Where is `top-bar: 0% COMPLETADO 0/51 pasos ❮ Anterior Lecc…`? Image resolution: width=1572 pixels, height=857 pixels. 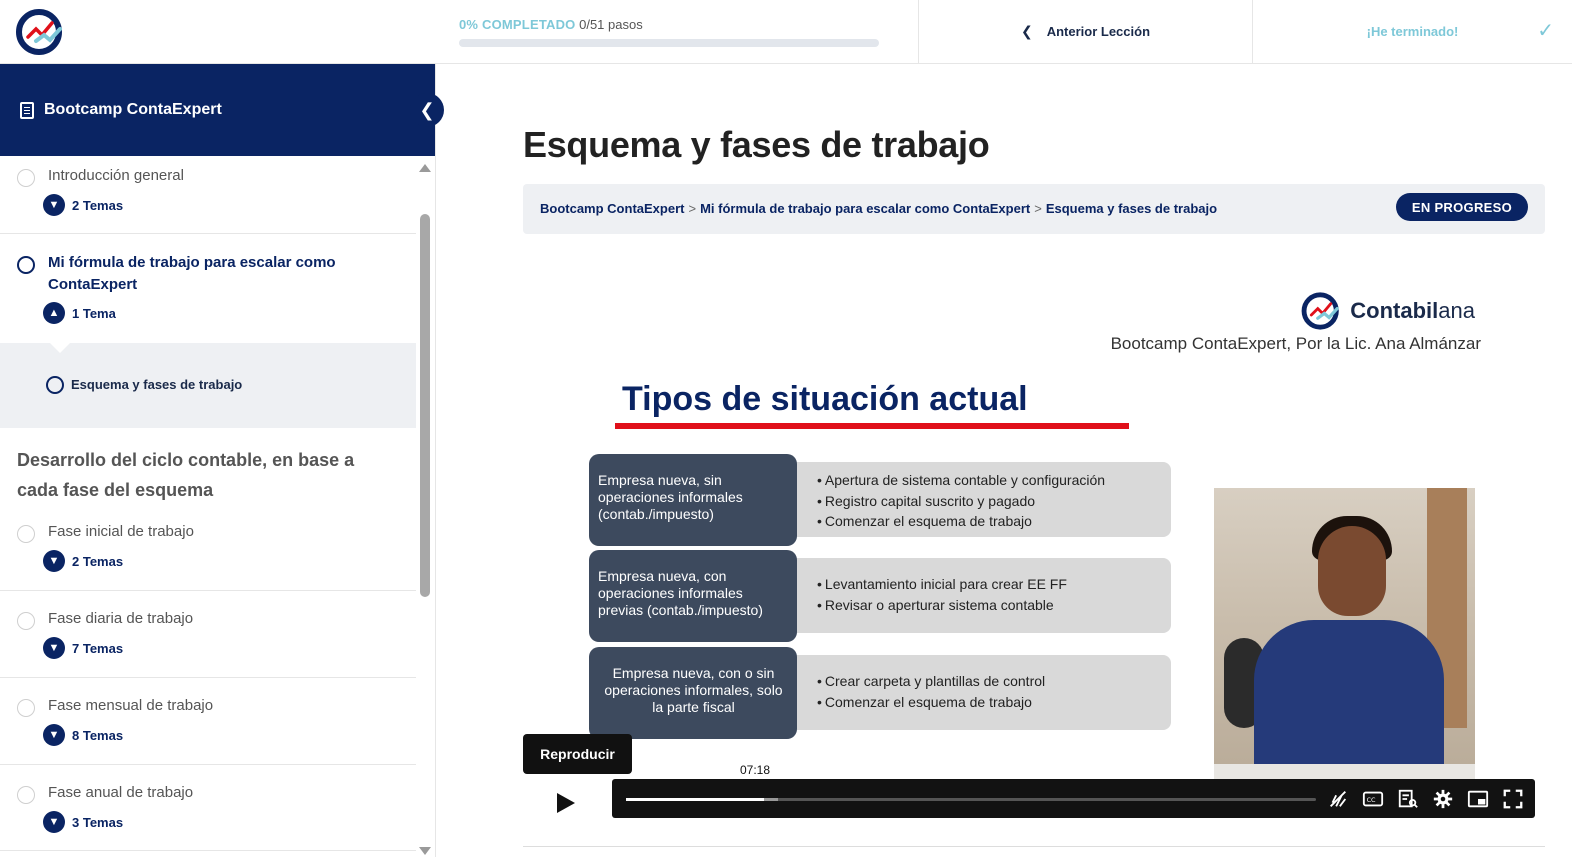 top-bar: 0% COMPLETADO 0/51 pasos ❮ Anterior Lecc… is located at coordinates (786, 32).